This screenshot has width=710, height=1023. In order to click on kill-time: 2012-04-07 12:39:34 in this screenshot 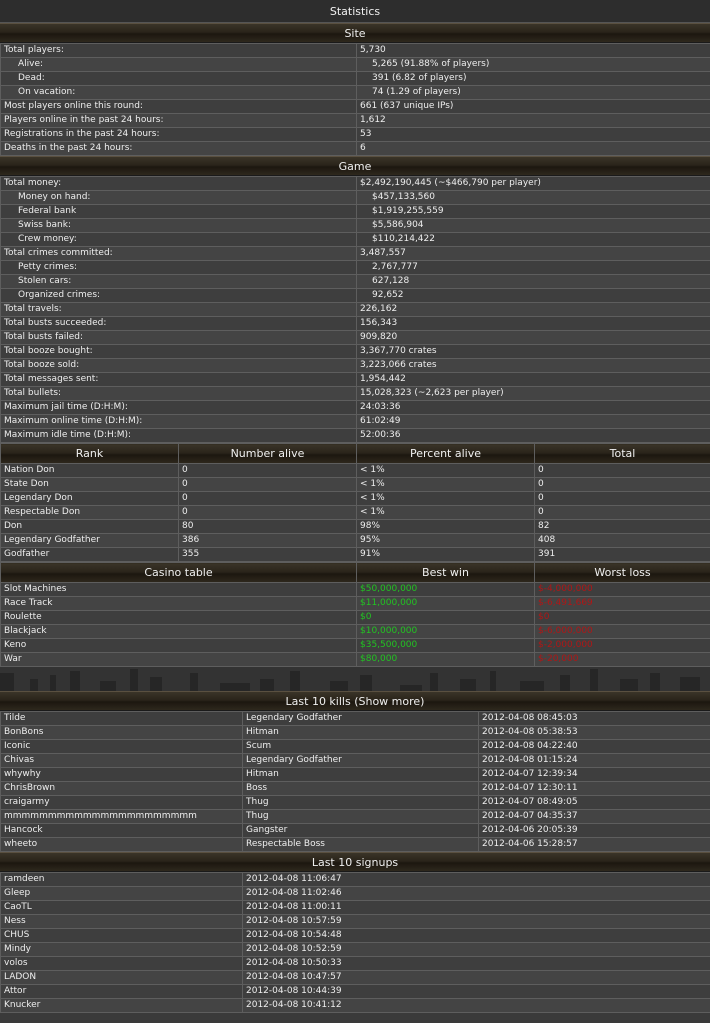, I will do `click(594, 774)`.